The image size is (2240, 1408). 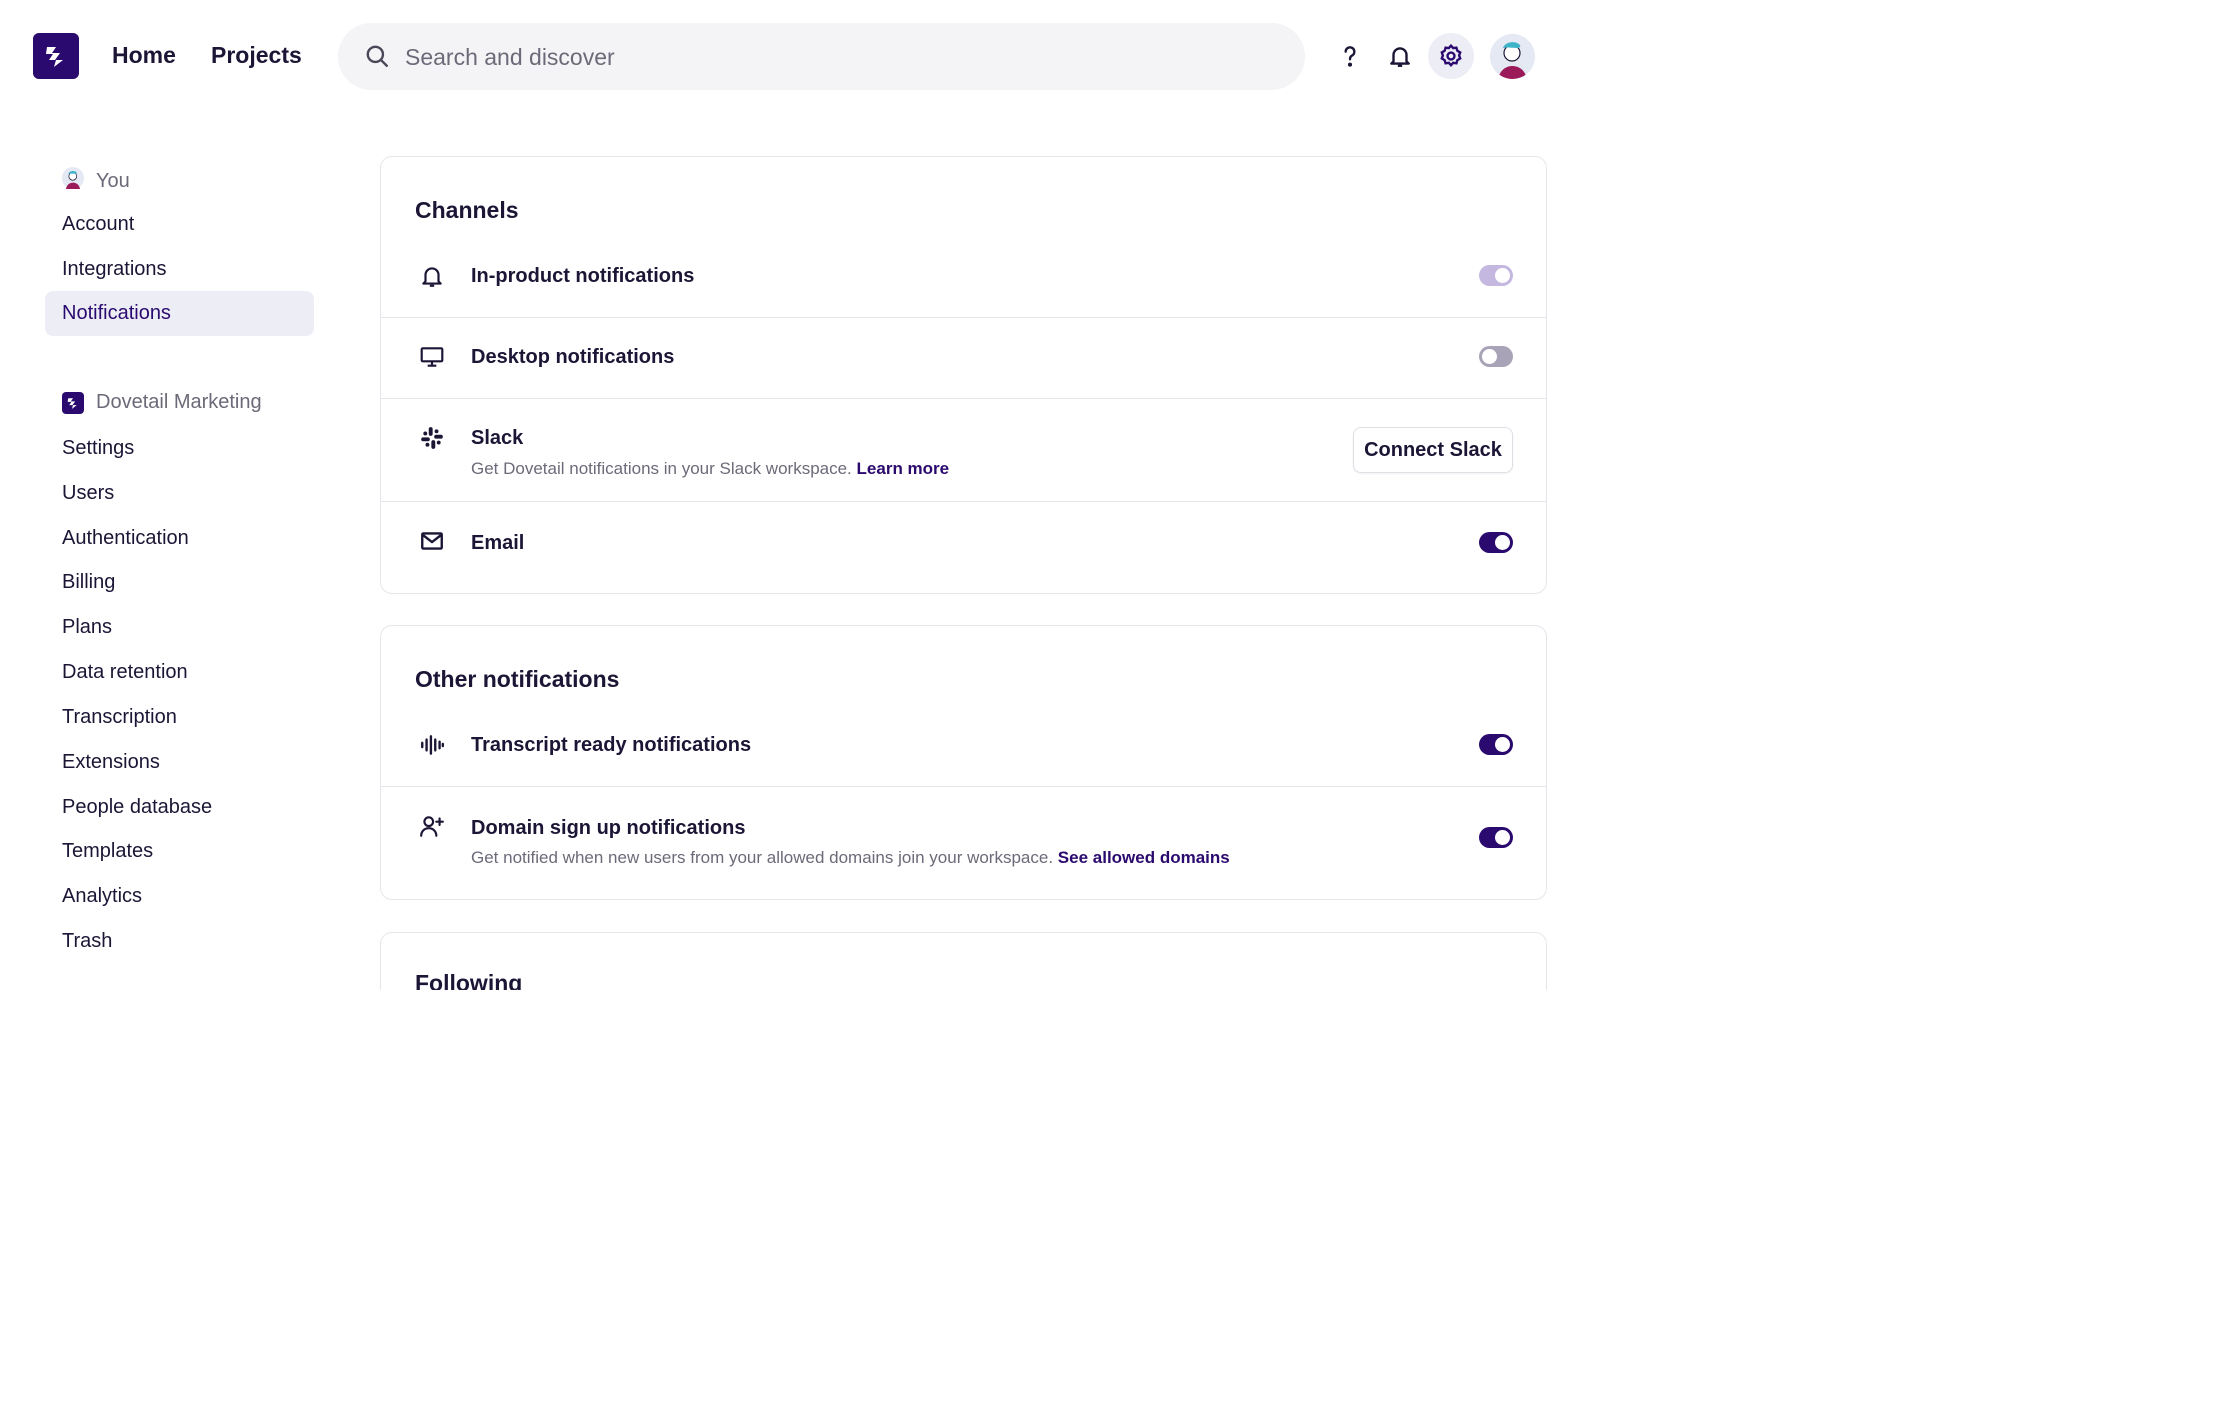 What do you see at coordinates (963, 746) in the screenshot?
I see `transcript-ready-row: Transcript ready notifications` at bounding box center [963, 746].